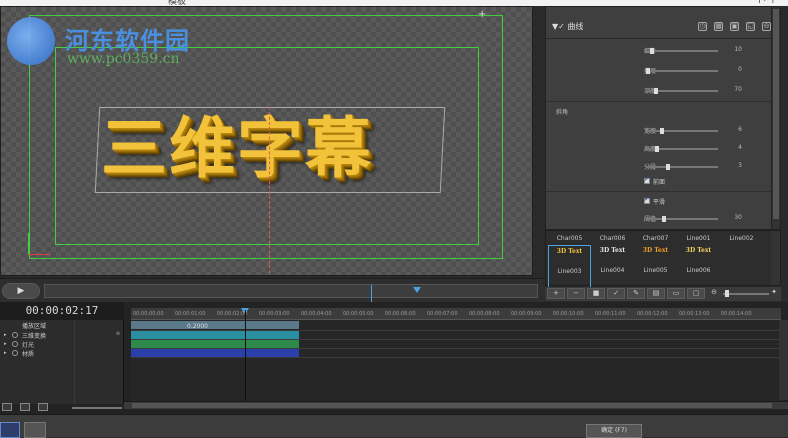 This screenshot has width=788, height=438. I want to click on apply-button: 确定 (F7), so click(614, 431).